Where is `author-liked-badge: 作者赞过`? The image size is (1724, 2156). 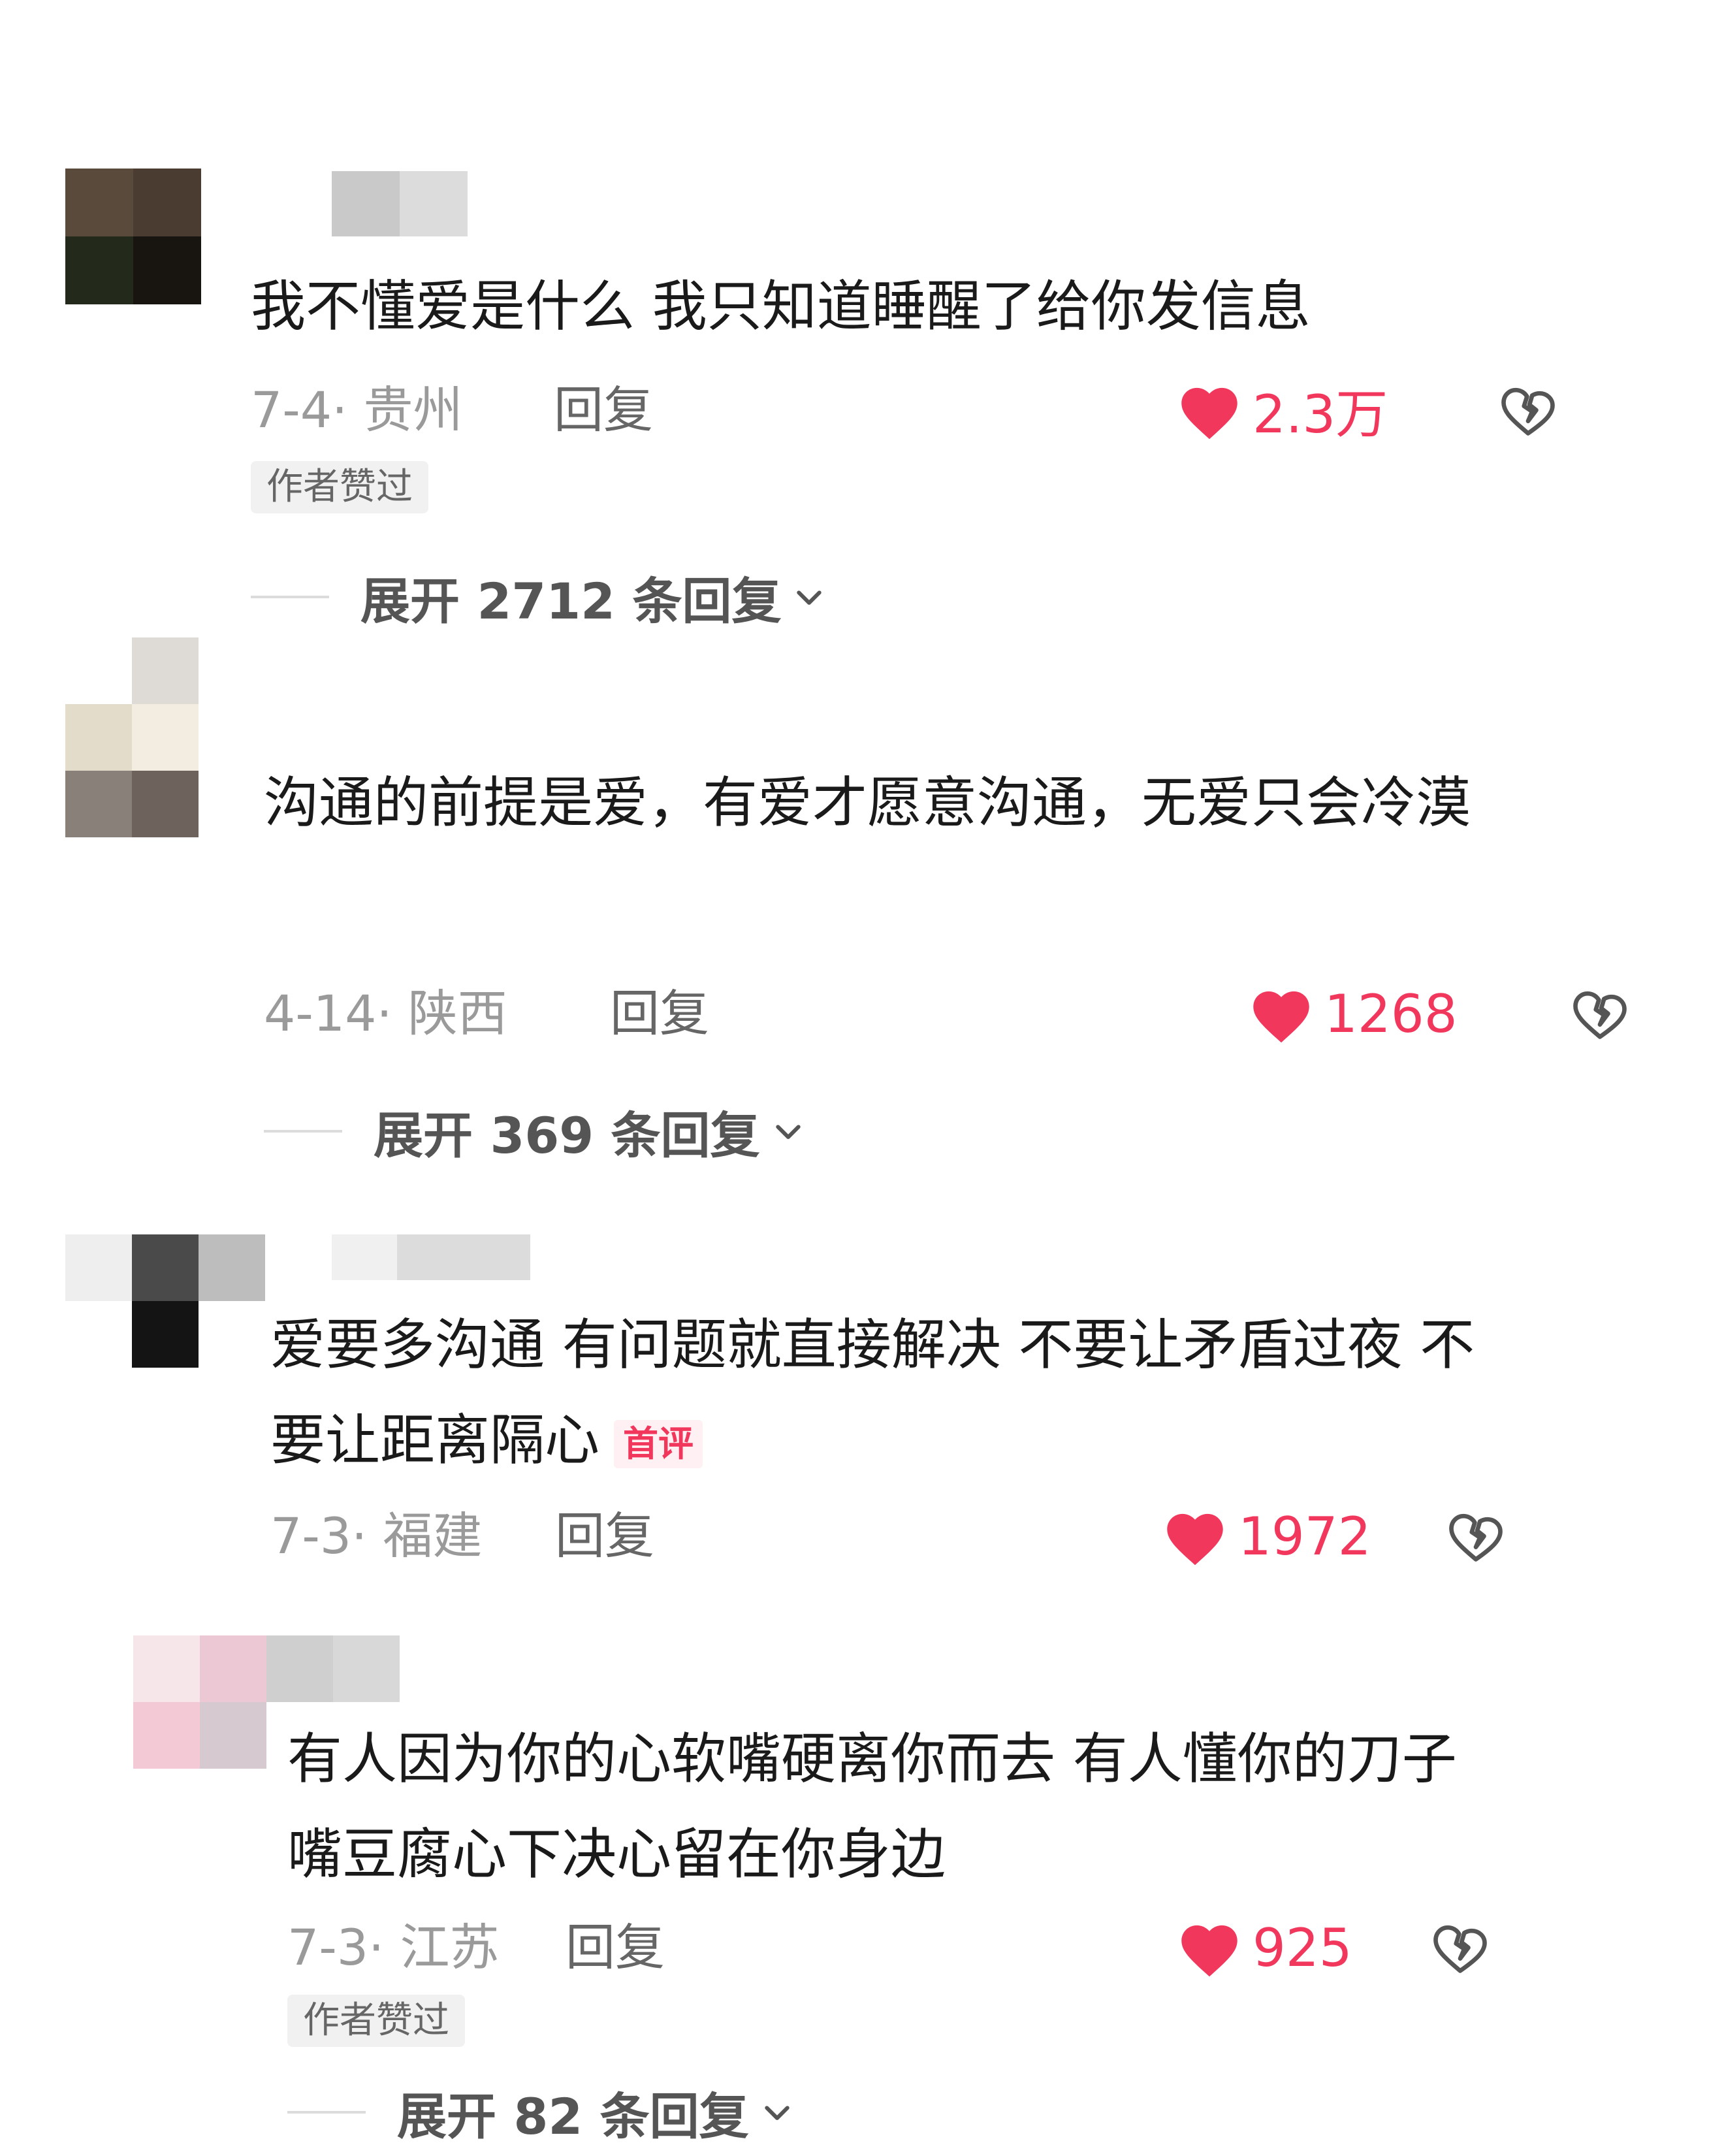
author-liked-badge: 作者赞过 is located at coordinates (376, 2021).